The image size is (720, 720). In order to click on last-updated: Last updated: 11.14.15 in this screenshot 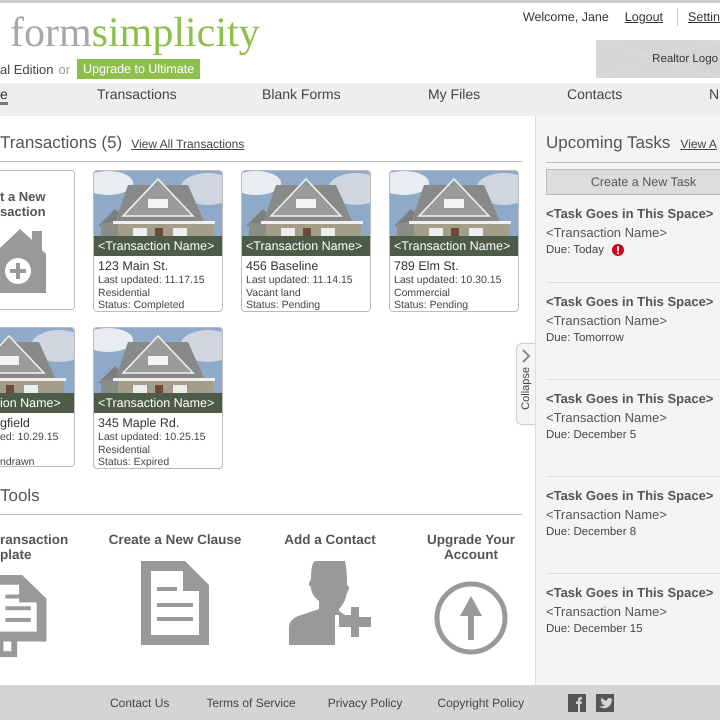, I will do `click(300, 280)`.